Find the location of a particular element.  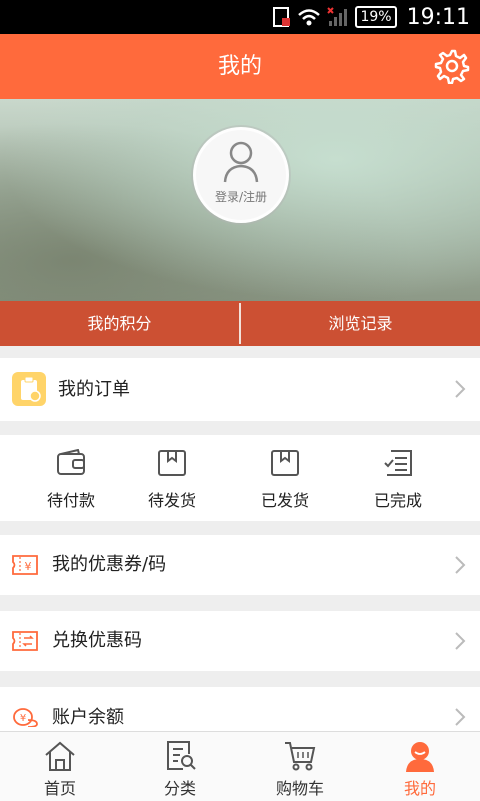

status-shipped-label: 已发货 is located at coordinates (284, 500).